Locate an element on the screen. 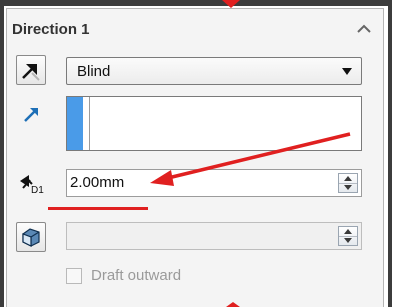 The image size is (405, 307). annotation-arrow-bottom is located at coordinates (233, 304).